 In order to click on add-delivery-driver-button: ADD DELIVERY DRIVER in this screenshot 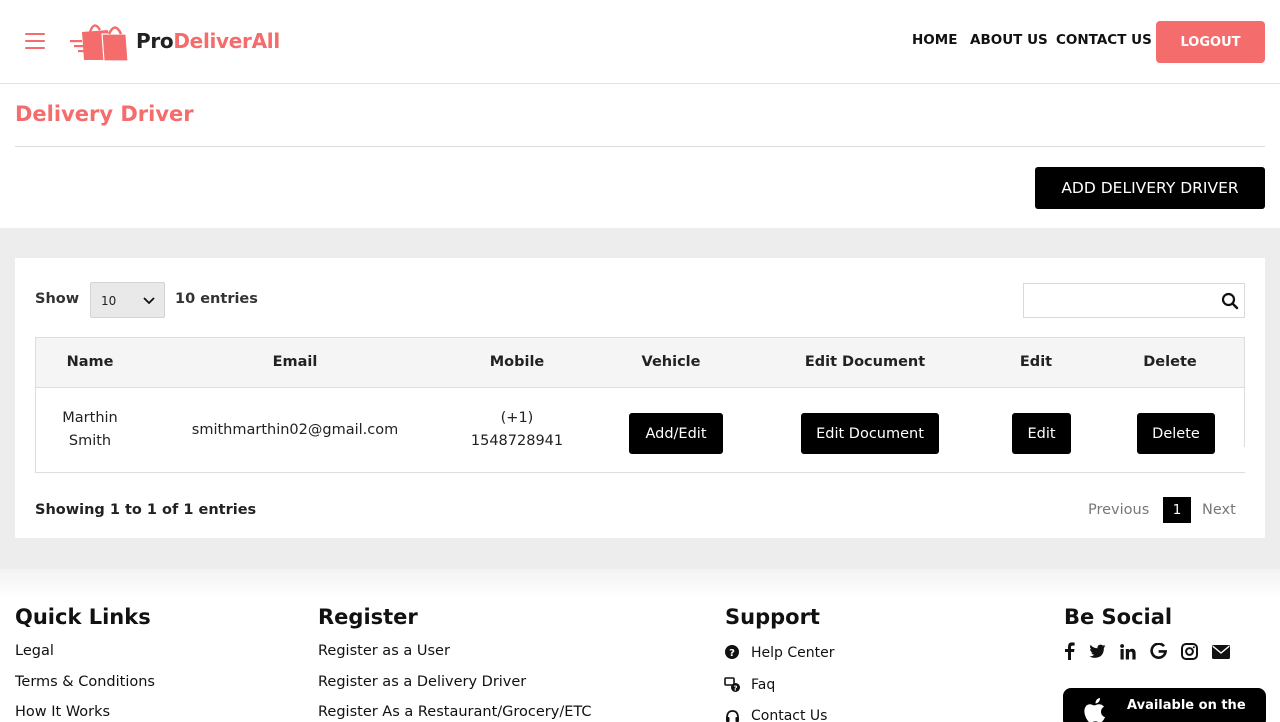, I will do `click(1150, 188)`.